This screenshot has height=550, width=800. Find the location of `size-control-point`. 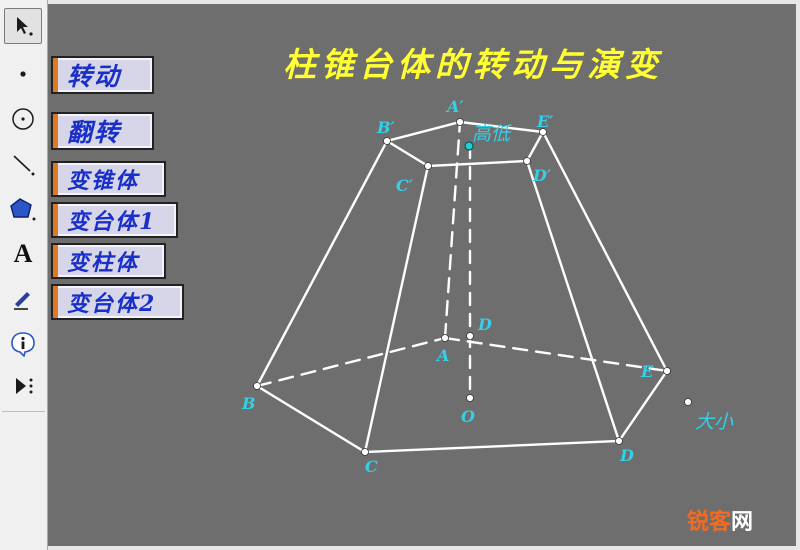

size-control-point is located at coordinates (688, 402).